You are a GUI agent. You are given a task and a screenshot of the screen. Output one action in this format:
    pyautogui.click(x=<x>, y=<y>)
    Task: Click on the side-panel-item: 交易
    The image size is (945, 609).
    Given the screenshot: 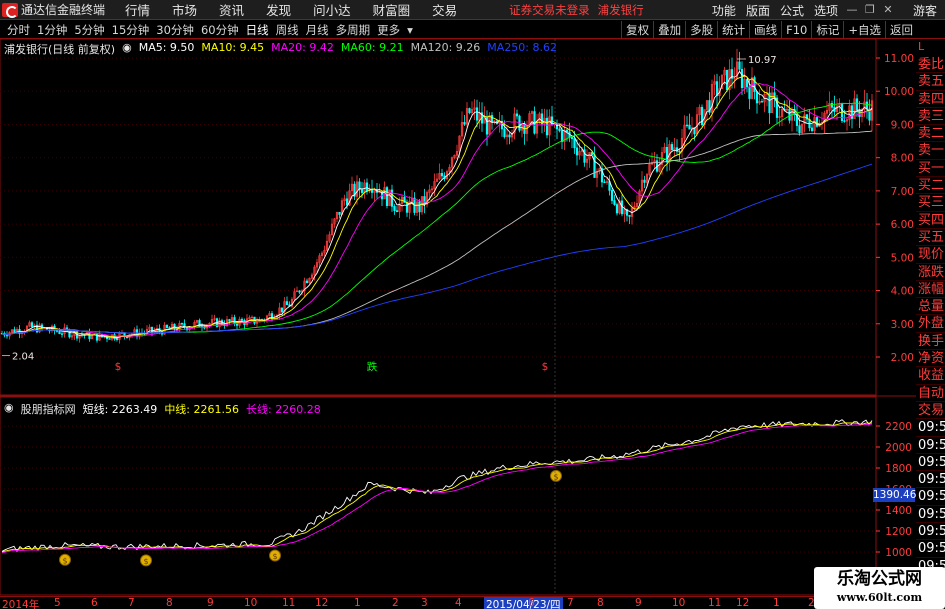 What is the action you would take?
    pyautogui.click(x=930, y=411)
    